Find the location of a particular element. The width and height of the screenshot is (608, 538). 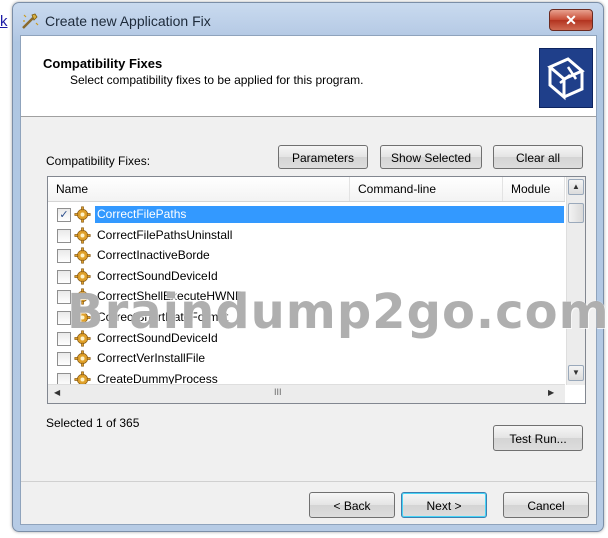

scroll-left-icon: ◀ is located at coordinates (57, 392).